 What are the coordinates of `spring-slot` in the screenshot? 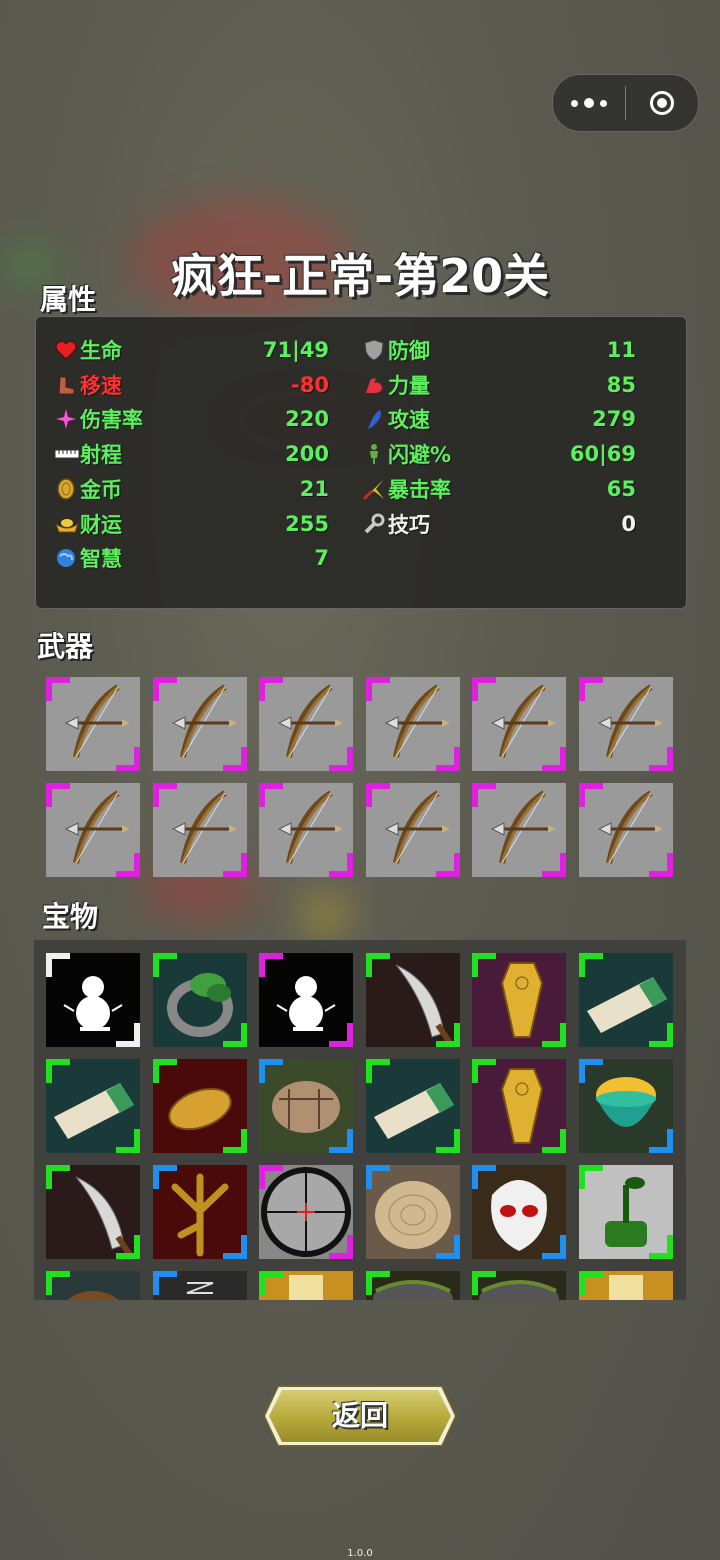 It's located at (199, 1285).